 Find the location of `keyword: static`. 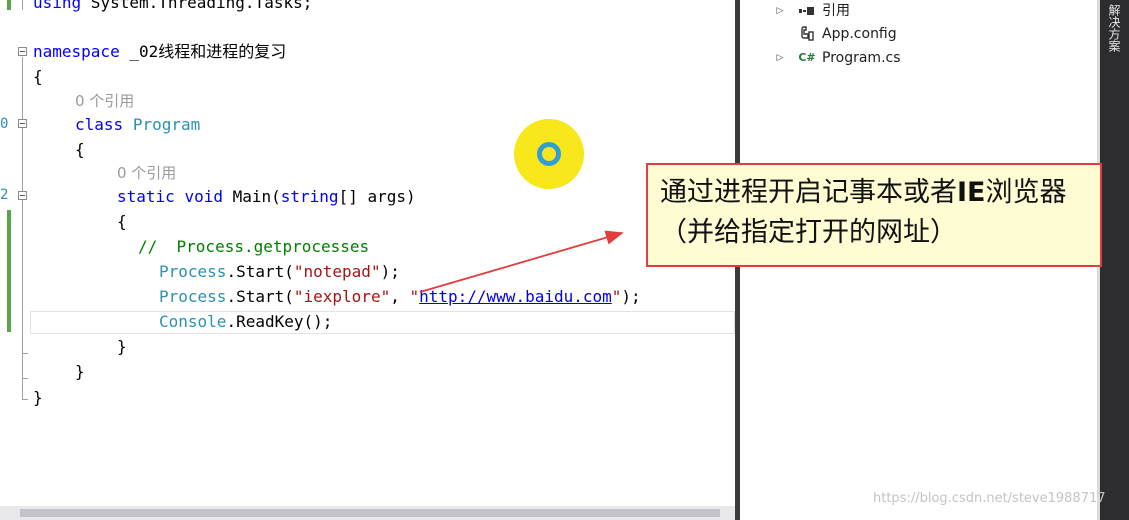

keyword: static is located at coordinates (146, 196).